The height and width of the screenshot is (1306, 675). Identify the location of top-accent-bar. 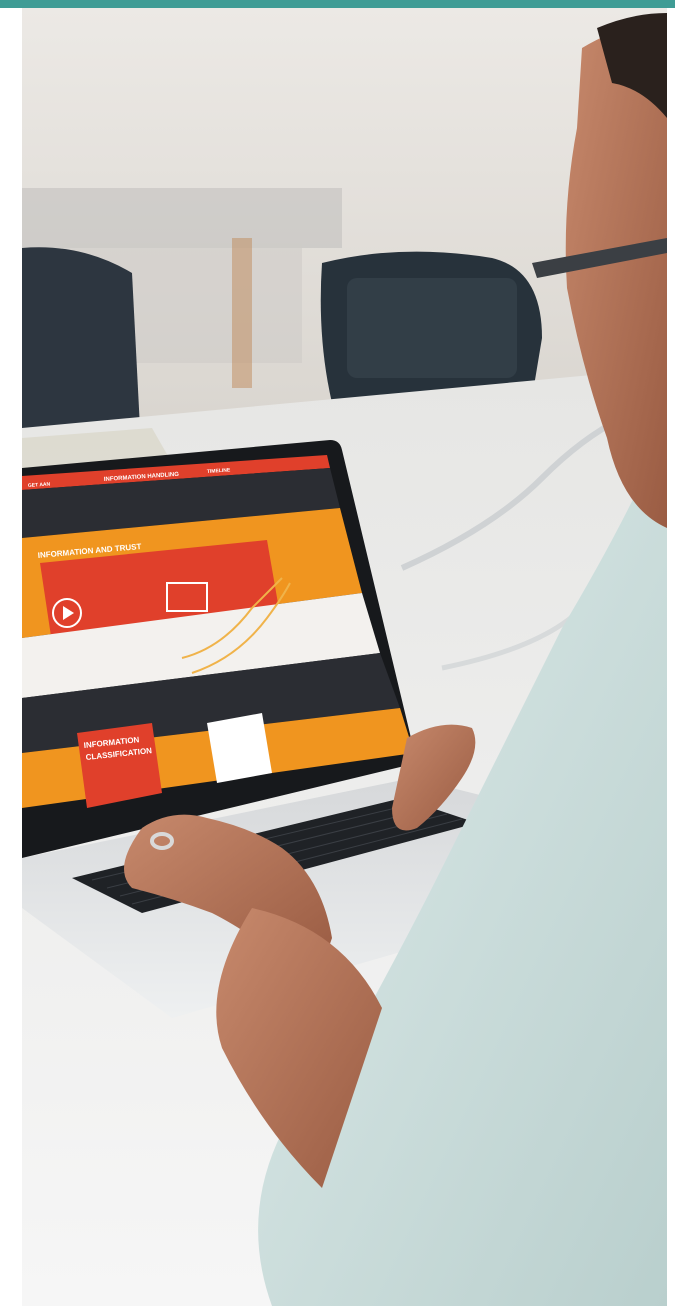
(337, 4).